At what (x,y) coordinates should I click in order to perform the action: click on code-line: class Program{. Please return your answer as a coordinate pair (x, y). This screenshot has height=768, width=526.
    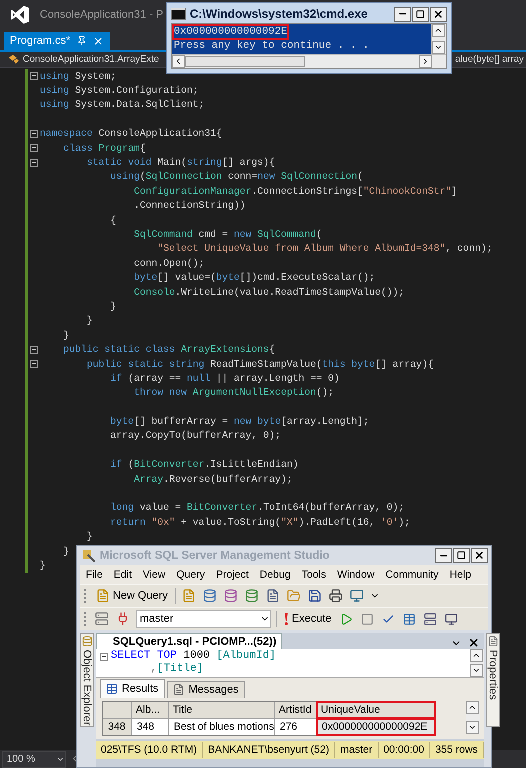
    Looking at the image, I should click on (104, 148).